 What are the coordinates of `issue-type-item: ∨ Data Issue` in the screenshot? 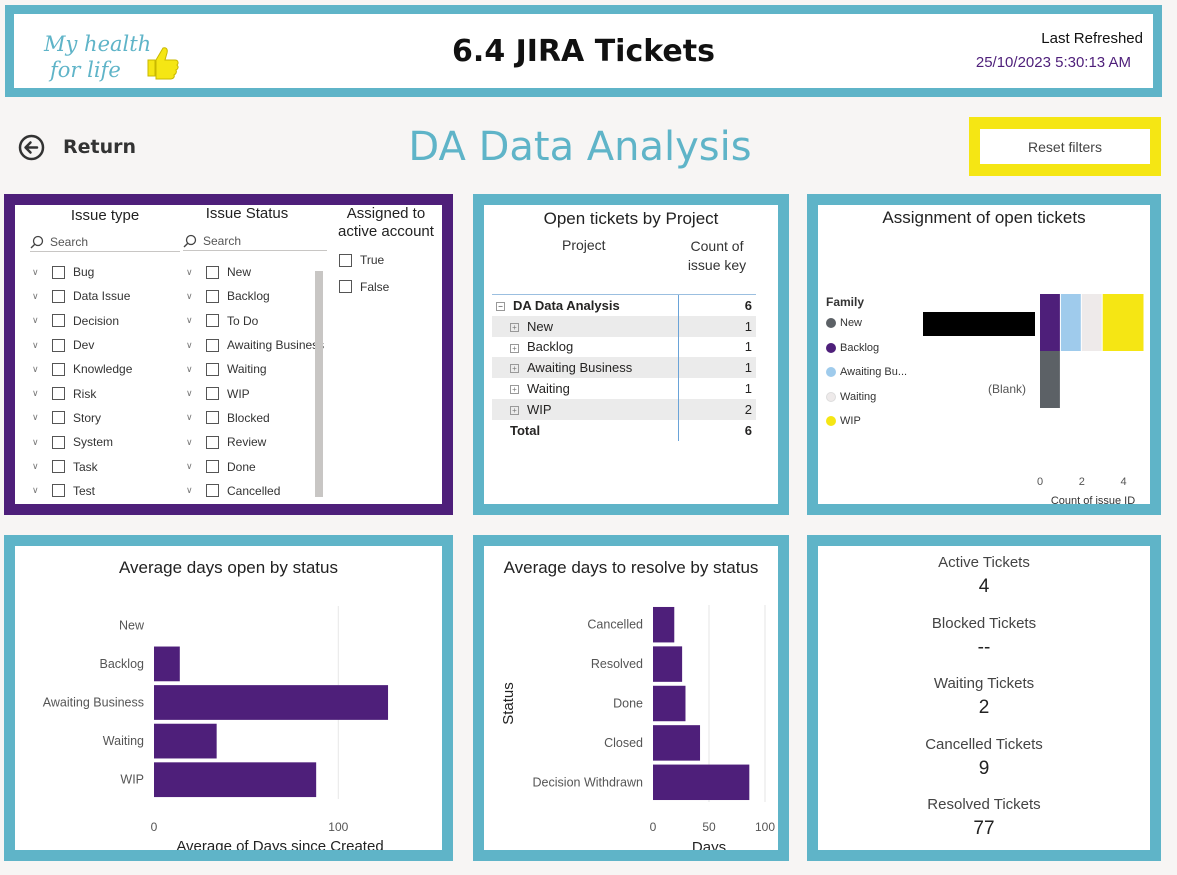 It's located at (107, 296).